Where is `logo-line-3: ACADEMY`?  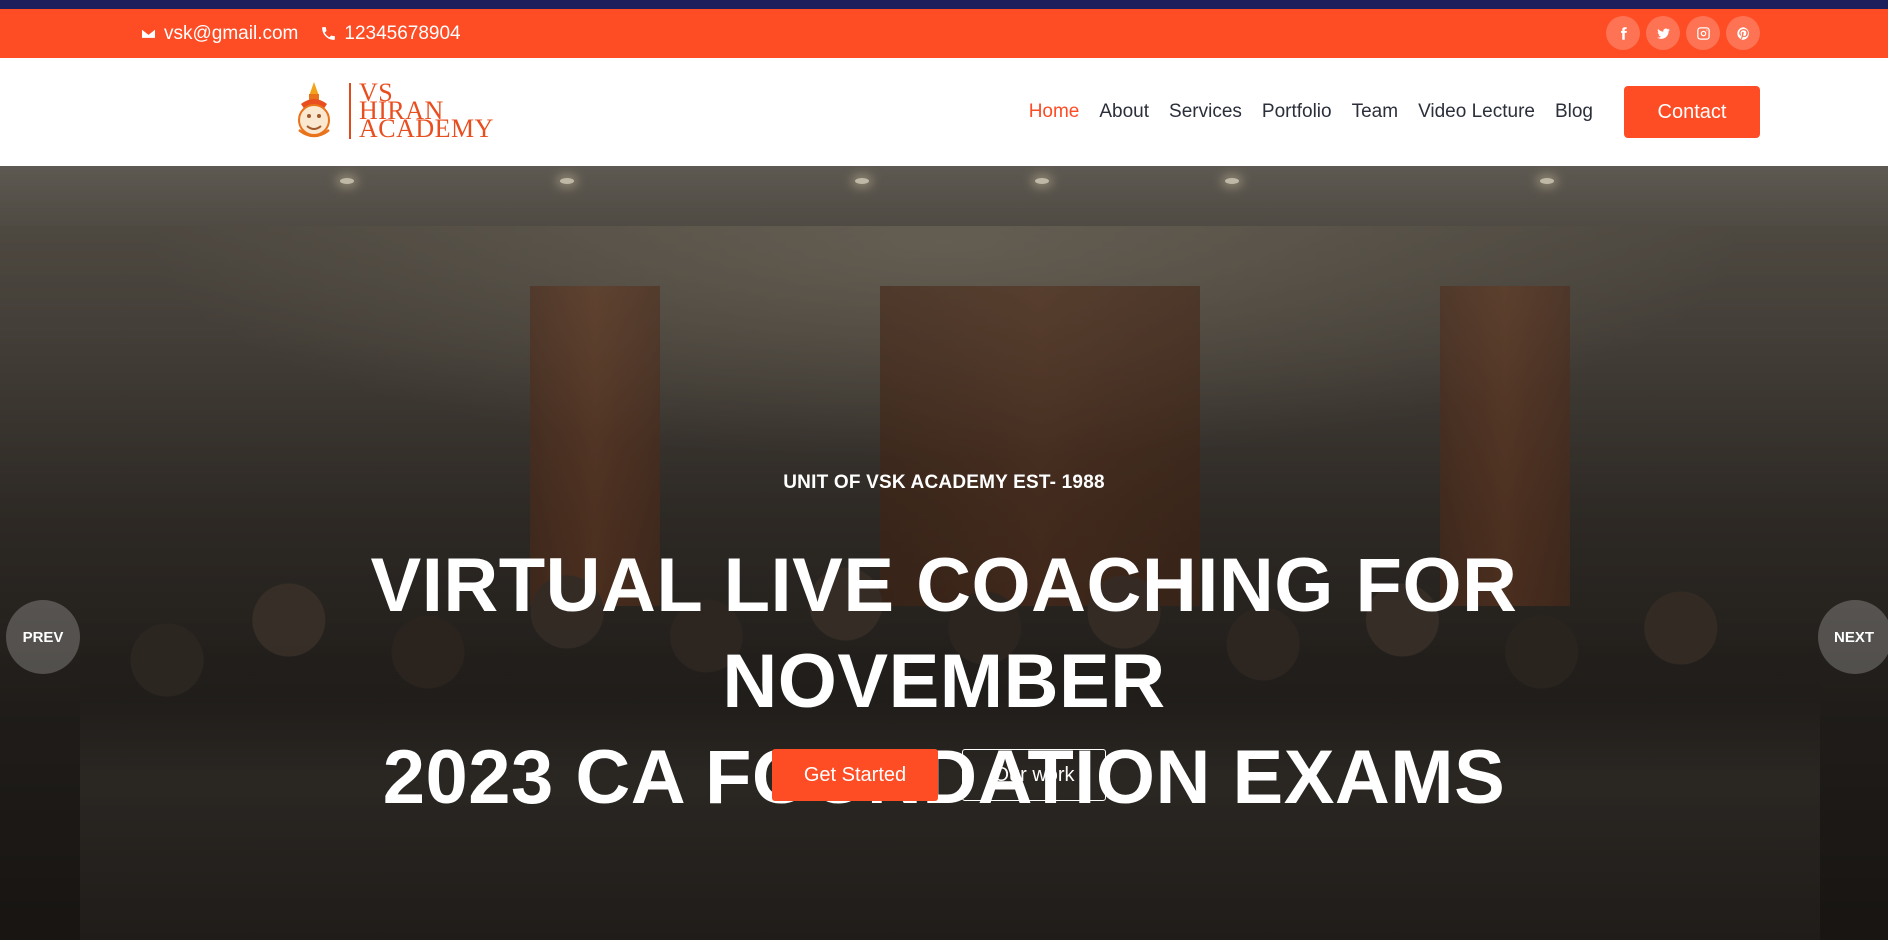 logo-line-3: ACADEMY is located at coordinates (426, 128).